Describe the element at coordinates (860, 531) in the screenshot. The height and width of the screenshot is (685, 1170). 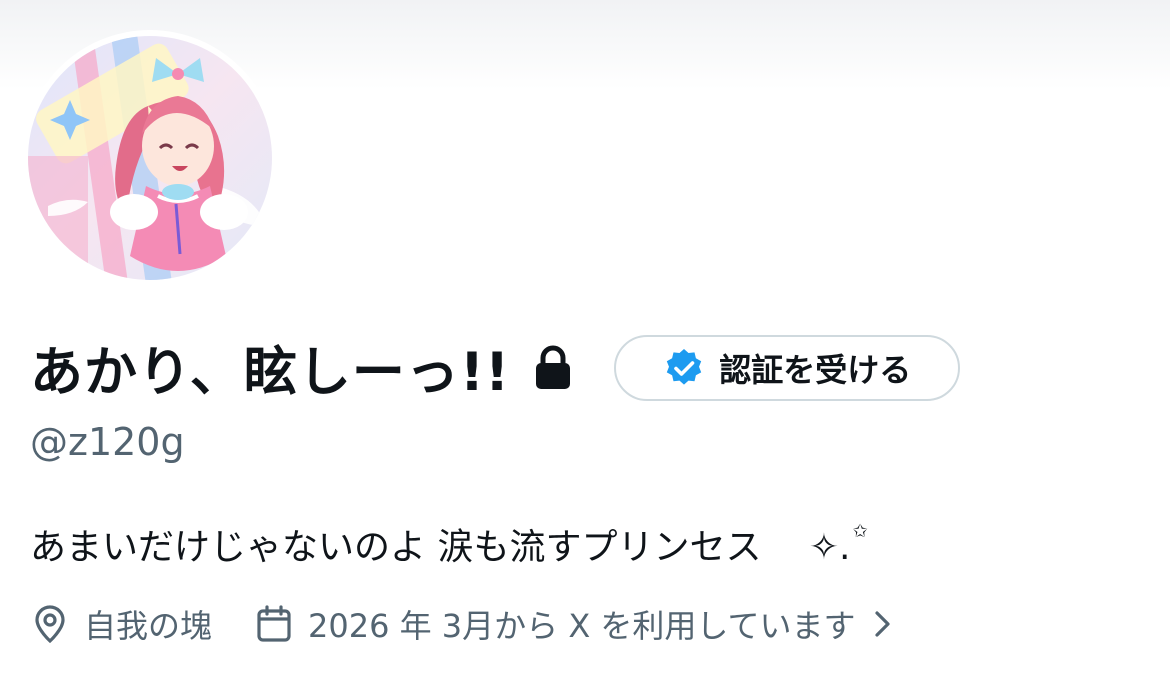
I see `bio-sparkle: ✩` at that location.